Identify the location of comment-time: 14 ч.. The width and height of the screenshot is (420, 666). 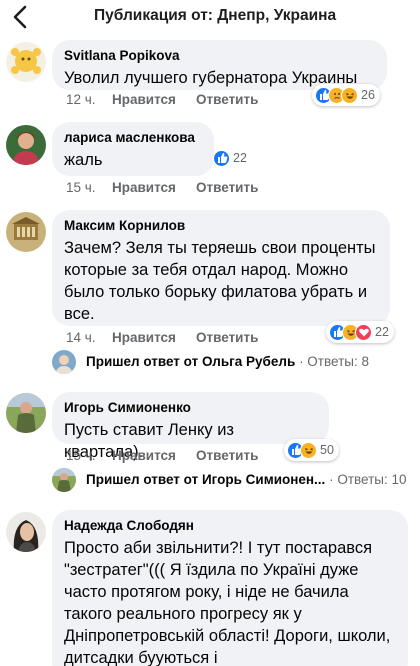
(89, 337).